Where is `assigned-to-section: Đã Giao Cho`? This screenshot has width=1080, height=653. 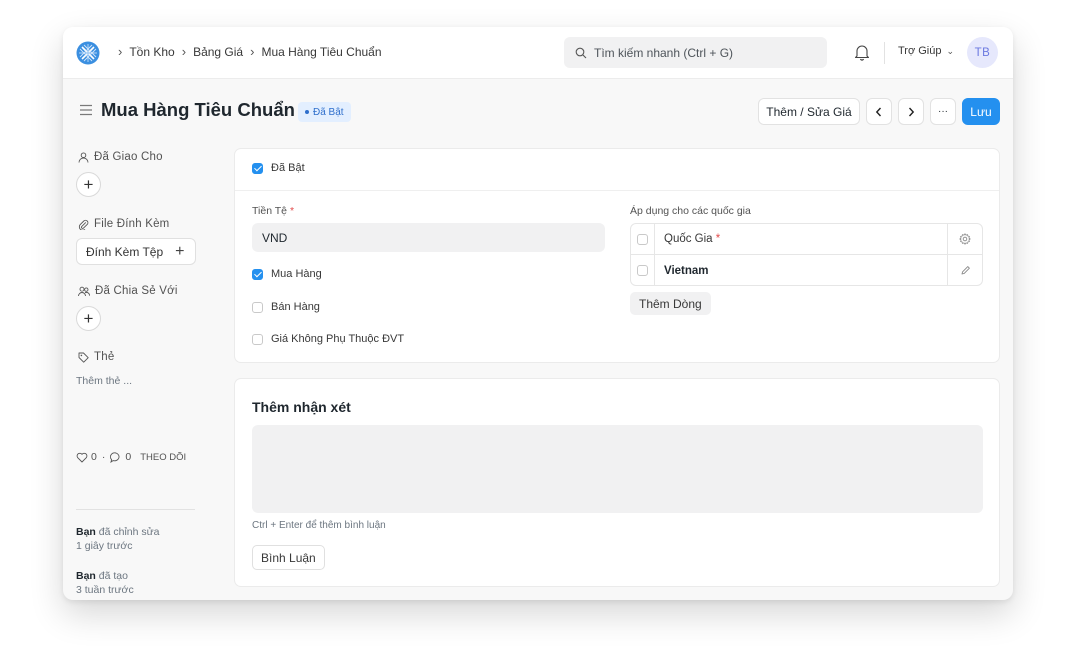
assigned-to-section: Đã Giao Cho is located at coordinates (120, 157).